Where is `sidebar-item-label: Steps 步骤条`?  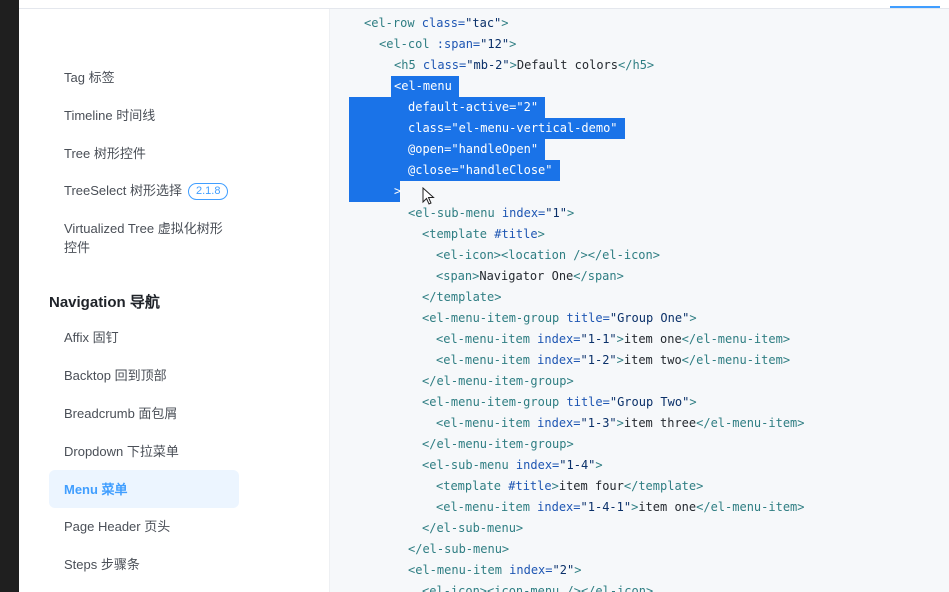
sidebar-item-label: Steps 步骤条 is located at coordinates (102, 564).